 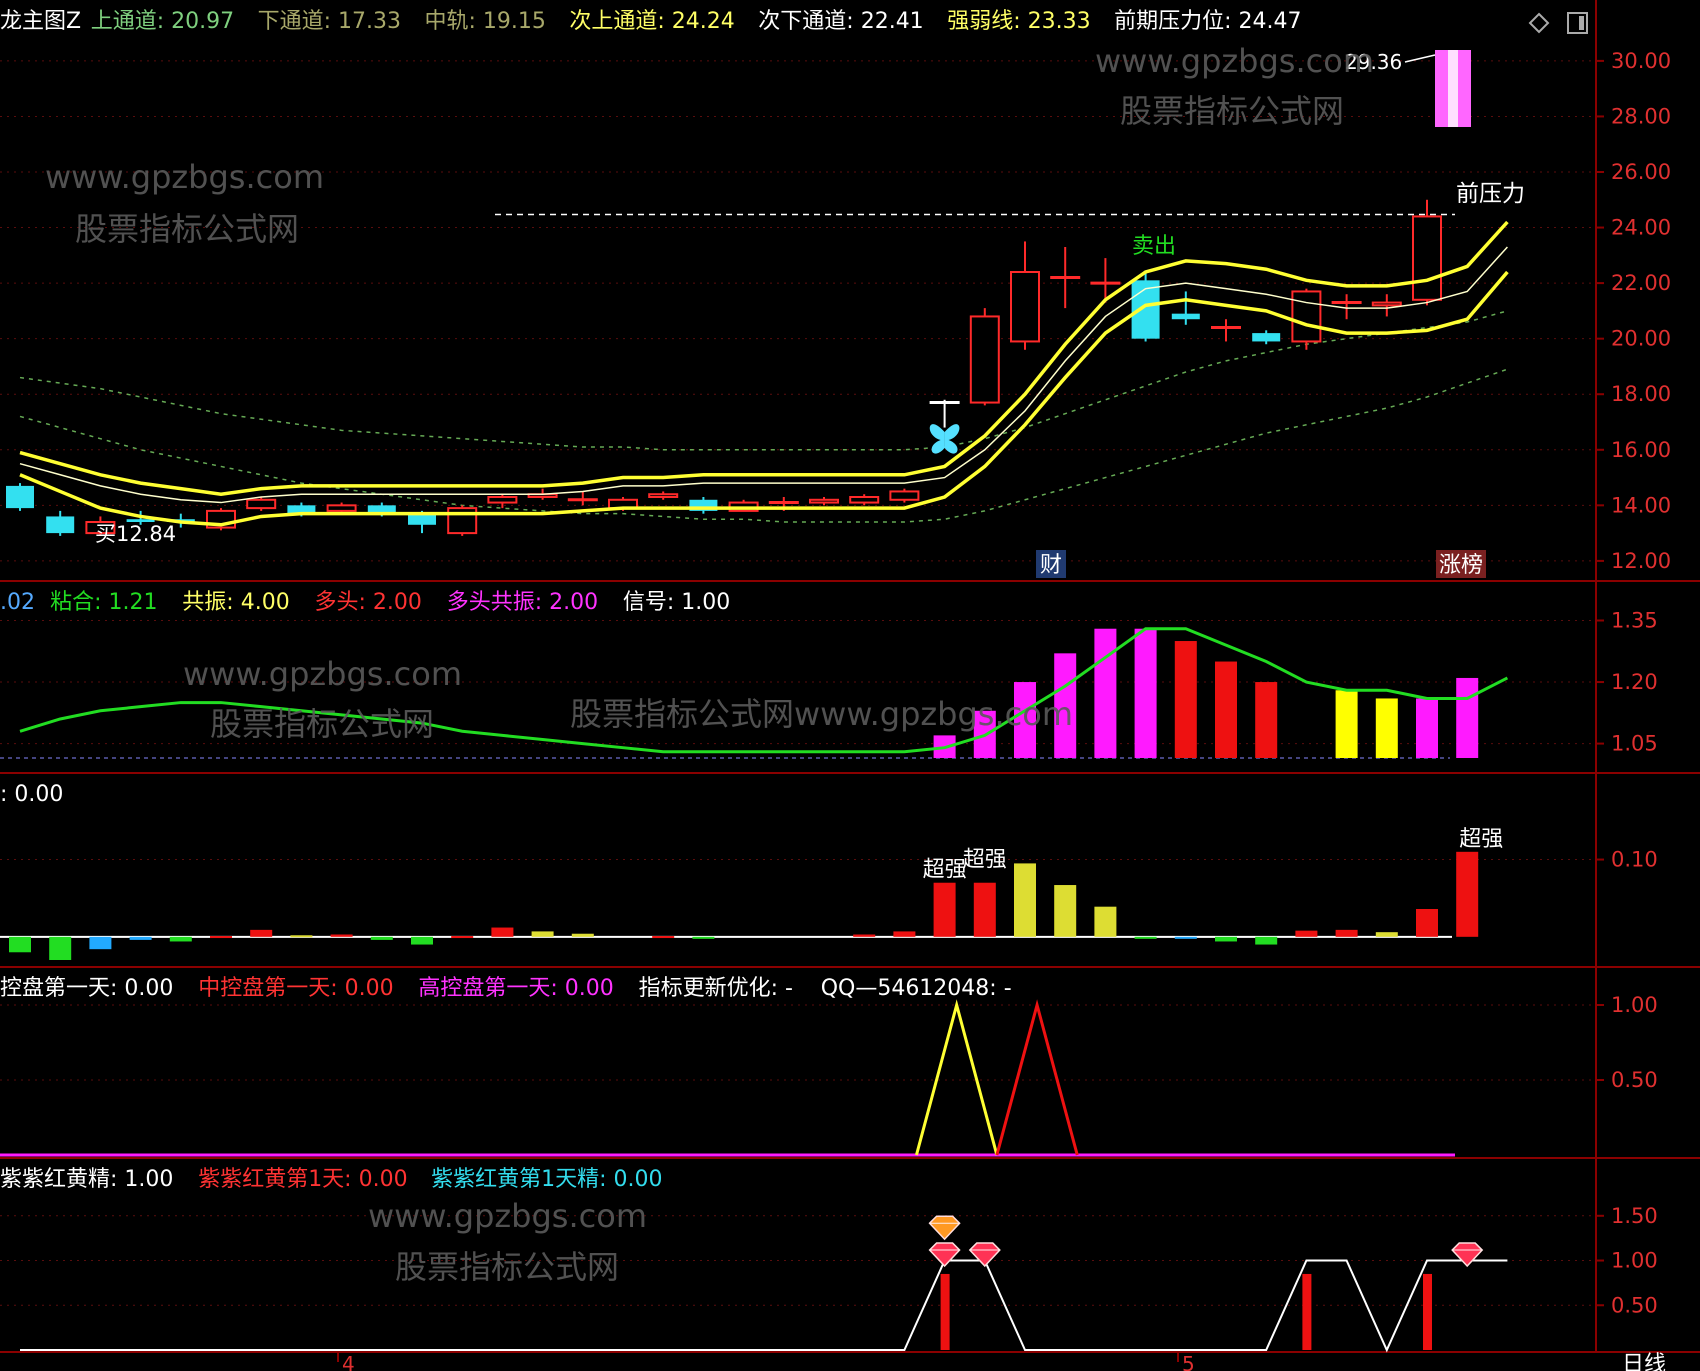 What do you see at coordinates (1644, 1361) in the screenshot?
I see `period-label: 日线` at bounding box center [1644, 1361].